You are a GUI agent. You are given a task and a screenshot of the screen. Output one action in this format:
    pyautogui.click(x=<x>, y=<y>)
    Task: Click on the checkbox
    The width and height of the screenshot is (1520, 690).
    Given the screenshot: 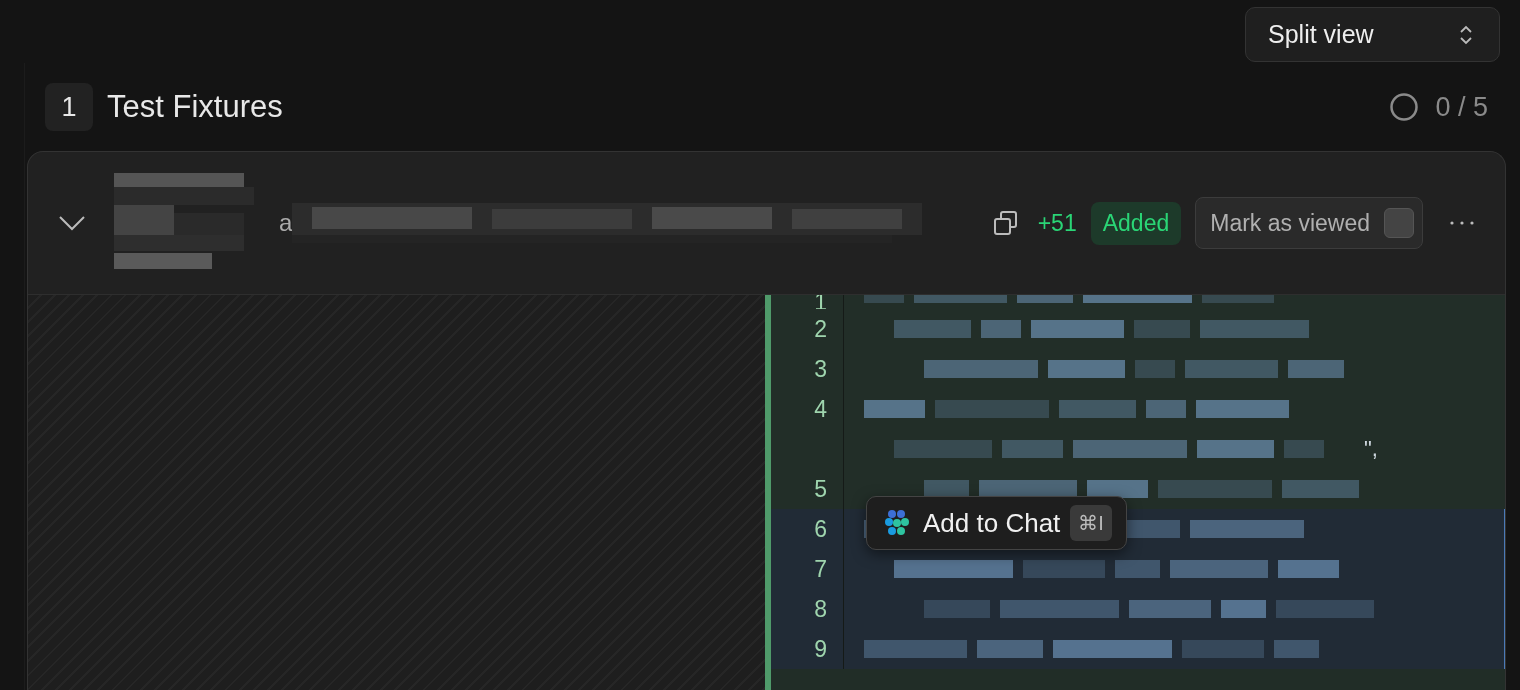 What is the action you would take?
    pyautogui.click(x=1399, y=223)
    